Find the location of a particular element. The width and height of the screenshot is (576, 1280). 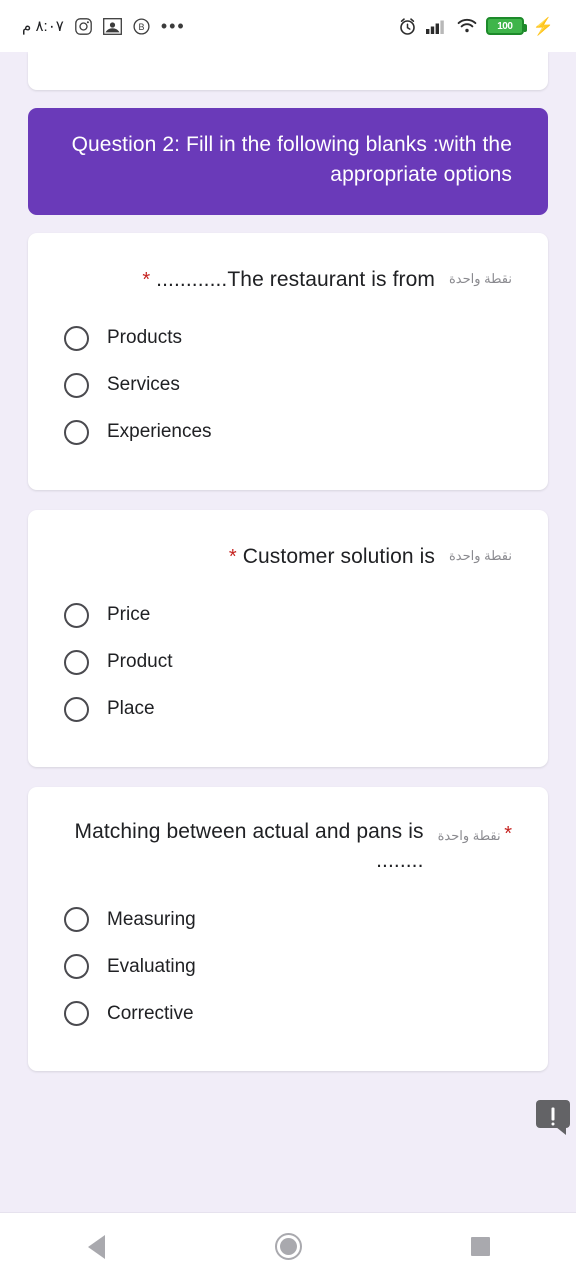

option-label: Place is located at coordinates (131, 708).